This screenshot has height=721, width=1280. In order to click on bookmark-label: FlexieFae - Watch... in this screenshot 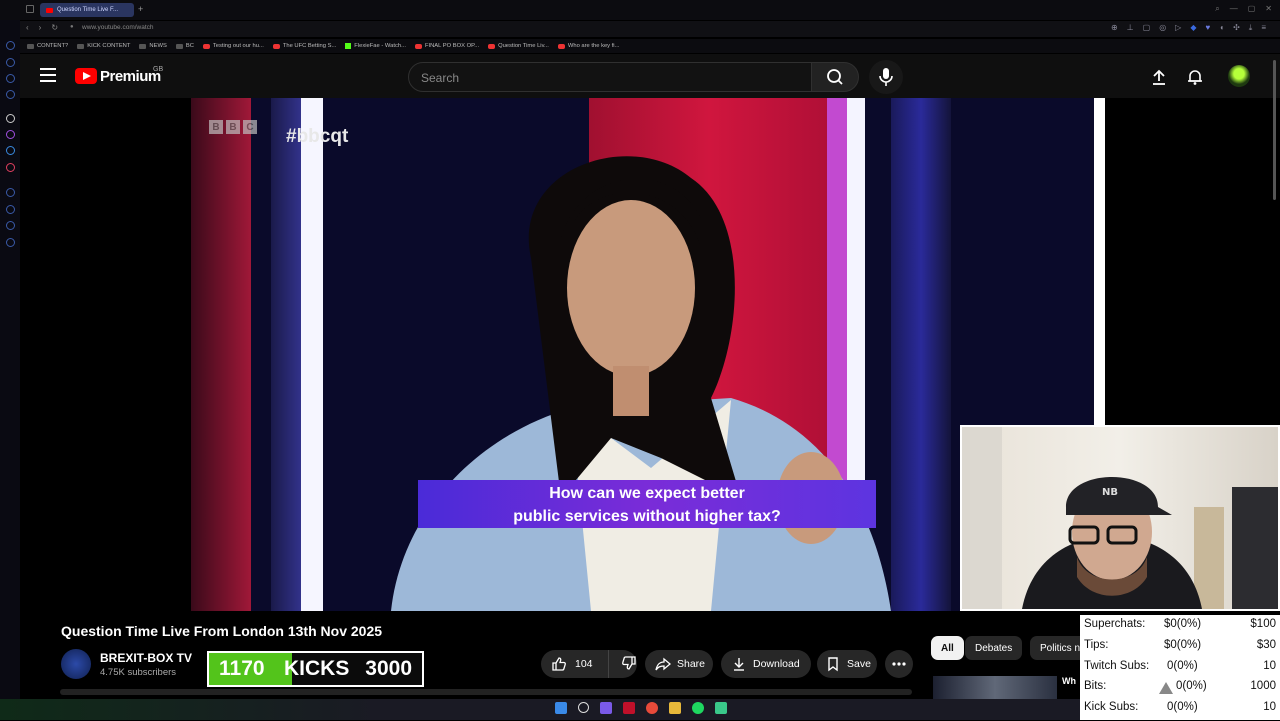, I will do `click(380, 46)`.